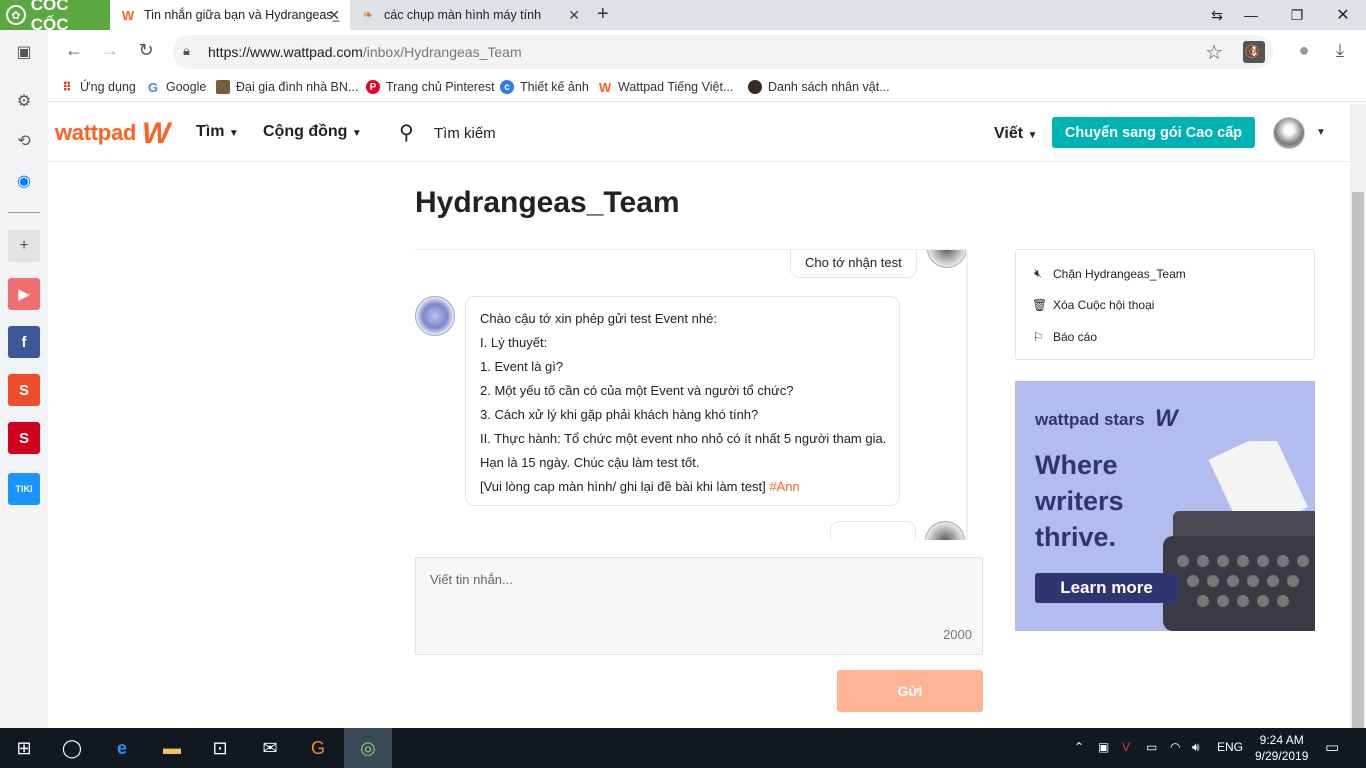  Describe the element at coordinates (1153, 132) in the screenshot. I see `premium-button: Chuyển sang gói Cao cấp` at that location.